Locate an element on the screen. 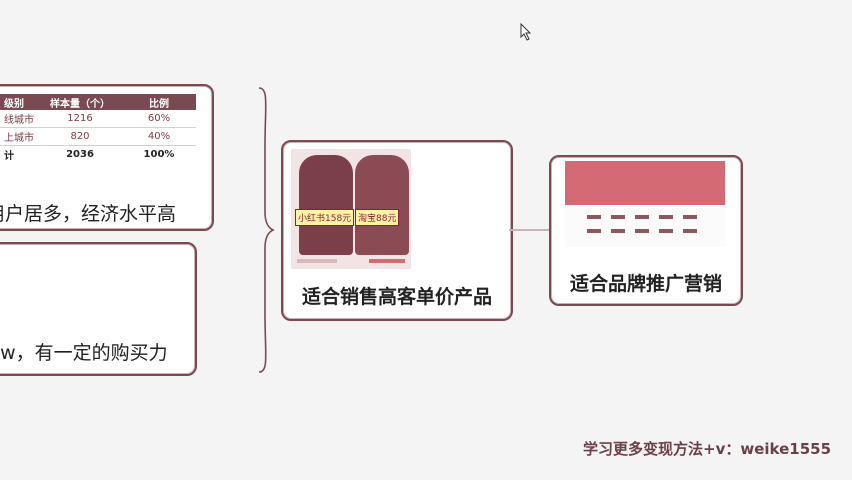  product-comparison-image: 小红书158元 淘宝88元 is located at coordinates (351, 209).